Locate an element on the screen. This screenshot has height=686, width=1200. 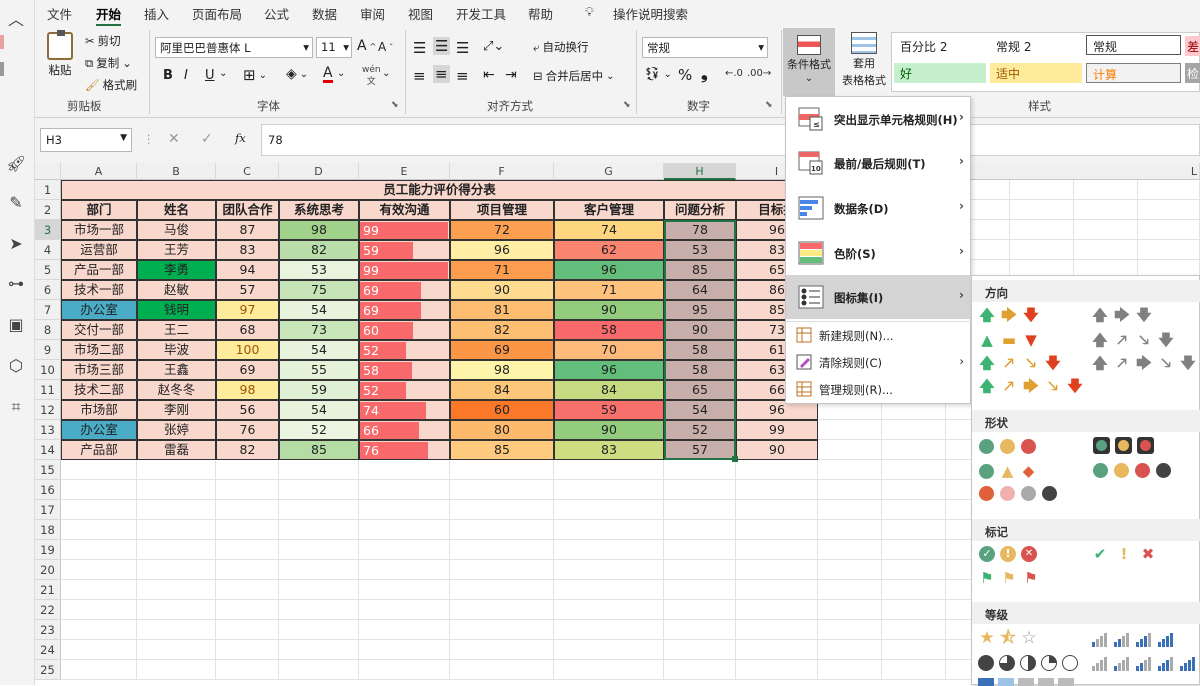
cut-button: ✂ 剪切 is located at coordinates (103, 41).